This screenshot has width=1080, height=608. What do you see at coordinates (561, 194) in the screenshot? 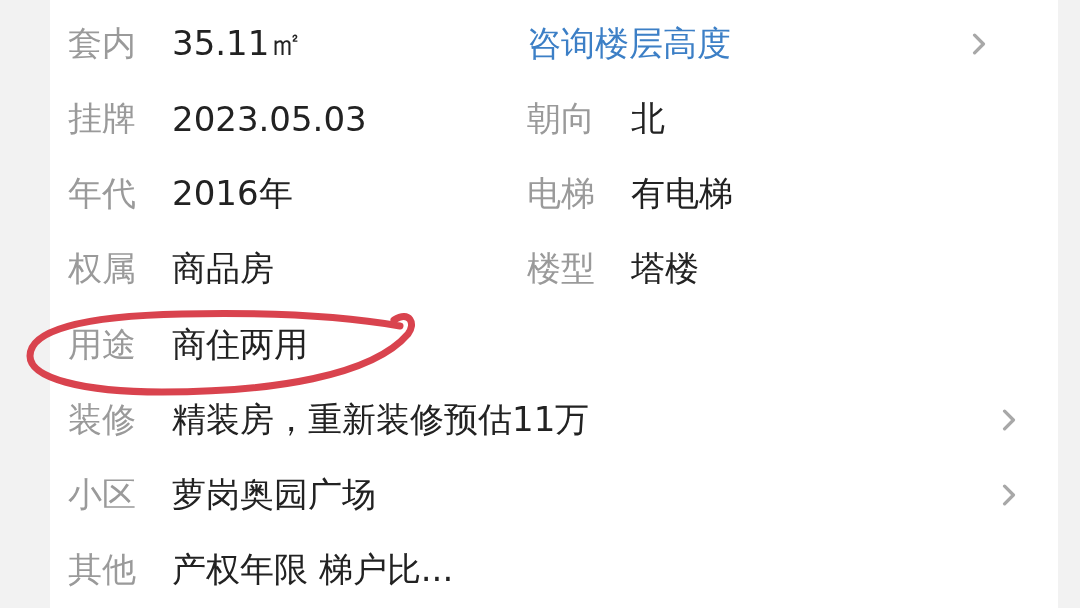
I see `field-label: 电梯` at bounding box center [561, 194].